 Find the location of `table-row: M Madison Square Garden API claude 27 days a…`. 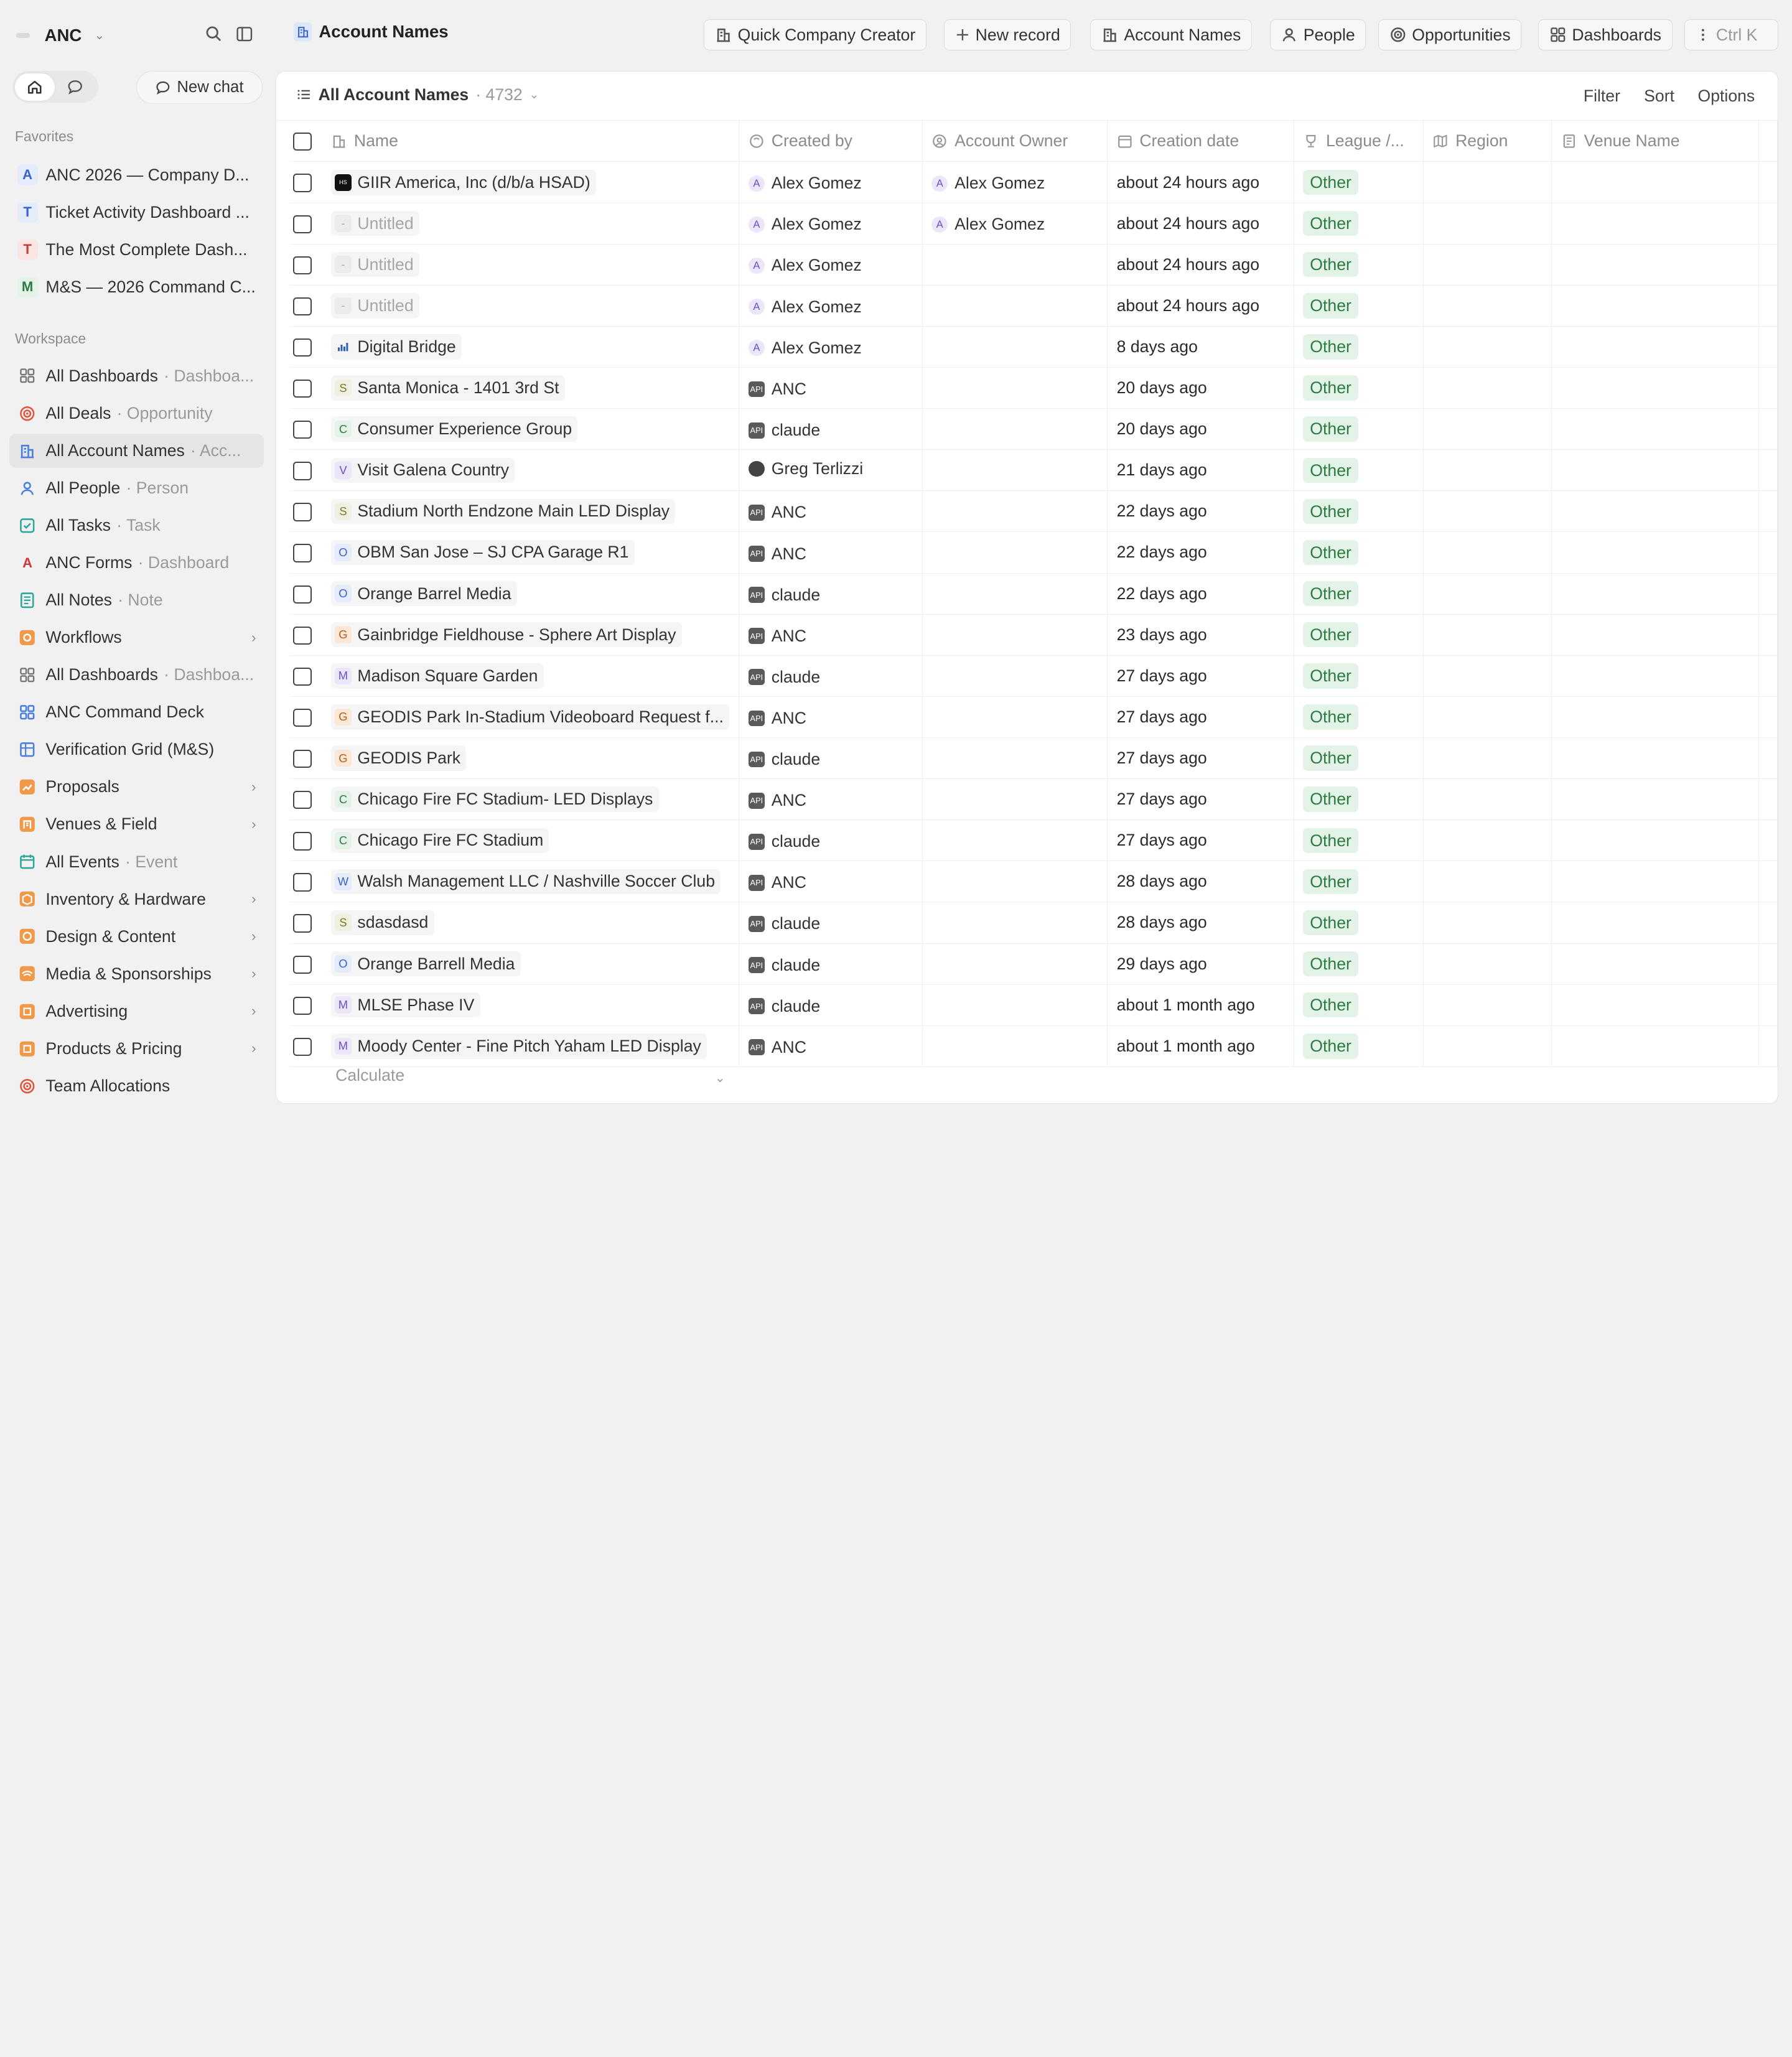

table-row: M Madison Square Garden API claude 27 days a… is located at coordinates (1033, 676).